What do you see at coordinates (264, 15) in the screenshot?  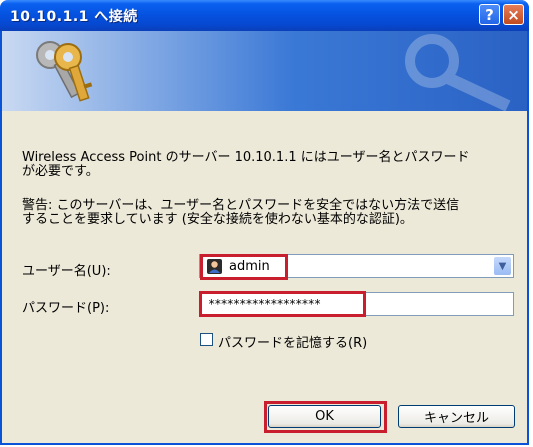 I see `title-bar: 10.10.1.1 へ接続 ? ×` at bounding box center [264, 15].